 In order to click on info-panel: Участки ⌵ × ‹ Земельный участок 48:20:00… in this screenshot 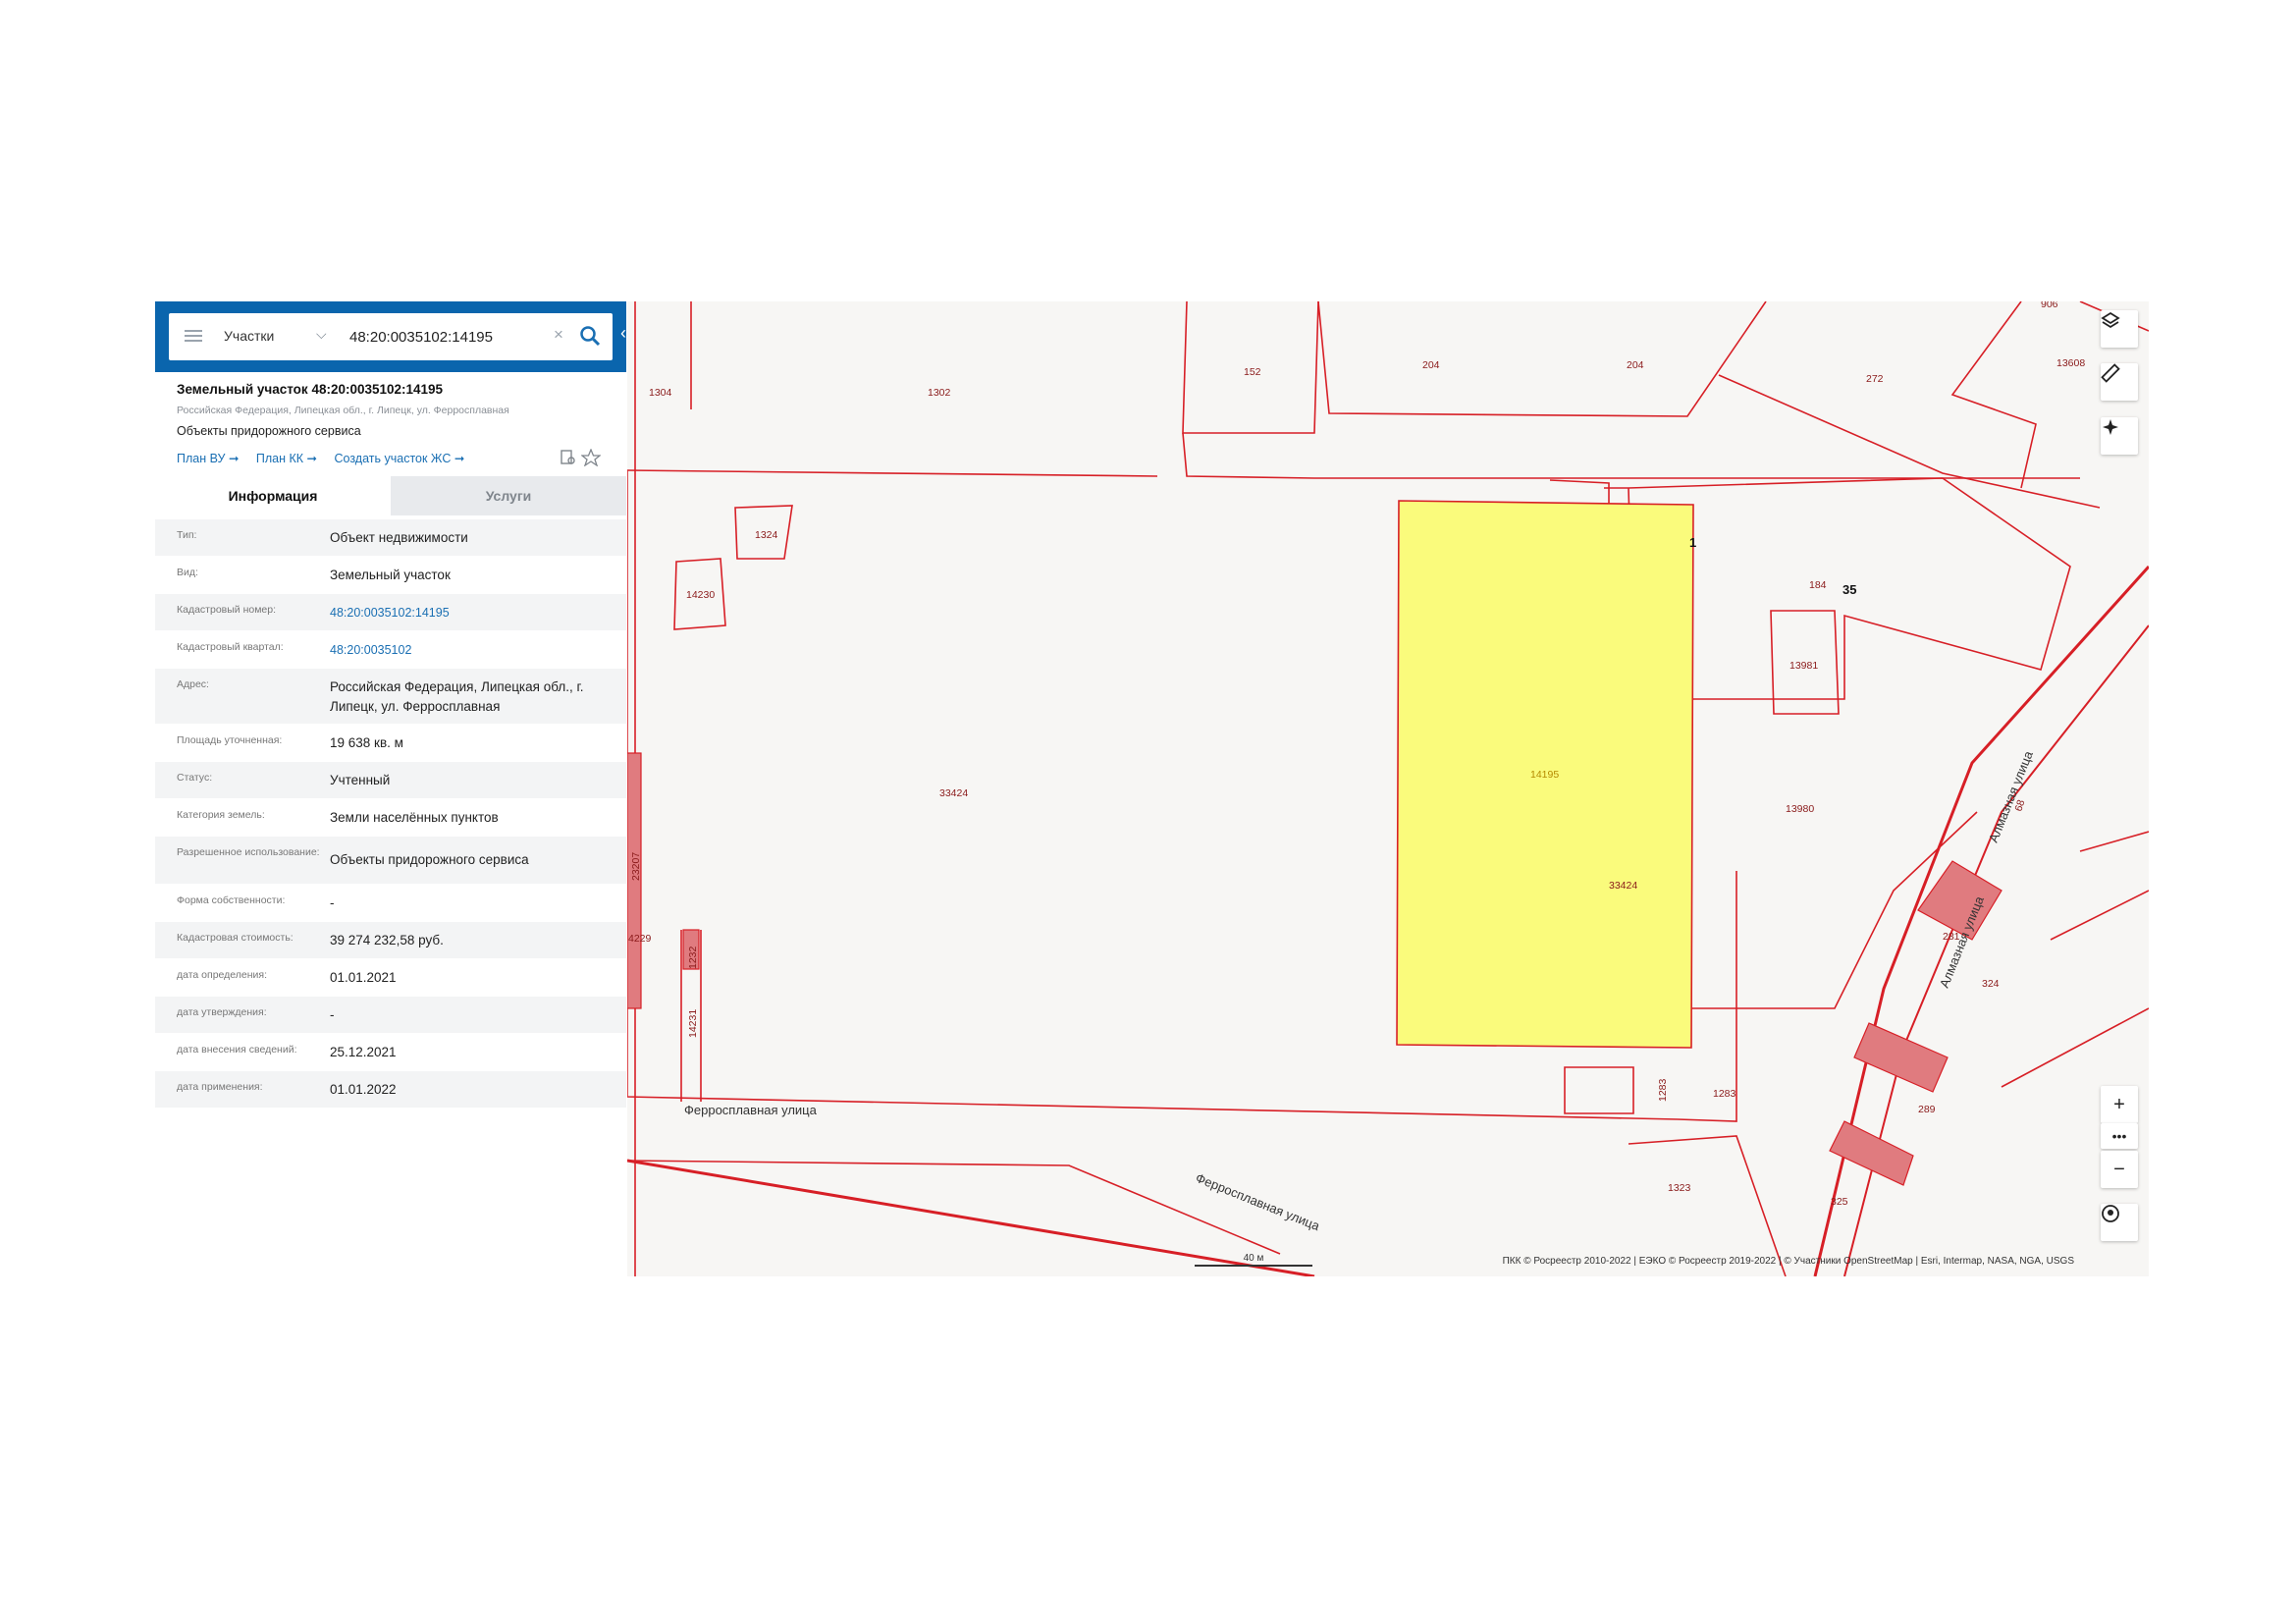, I will do `click(390, 788)`.